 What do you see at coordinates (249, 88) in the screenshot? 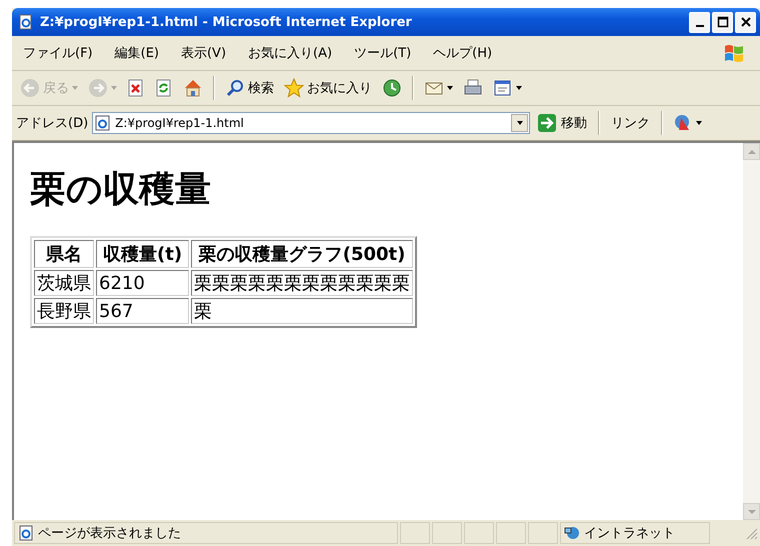
I see `search-button: 検索` at bounding box center [249, 88].